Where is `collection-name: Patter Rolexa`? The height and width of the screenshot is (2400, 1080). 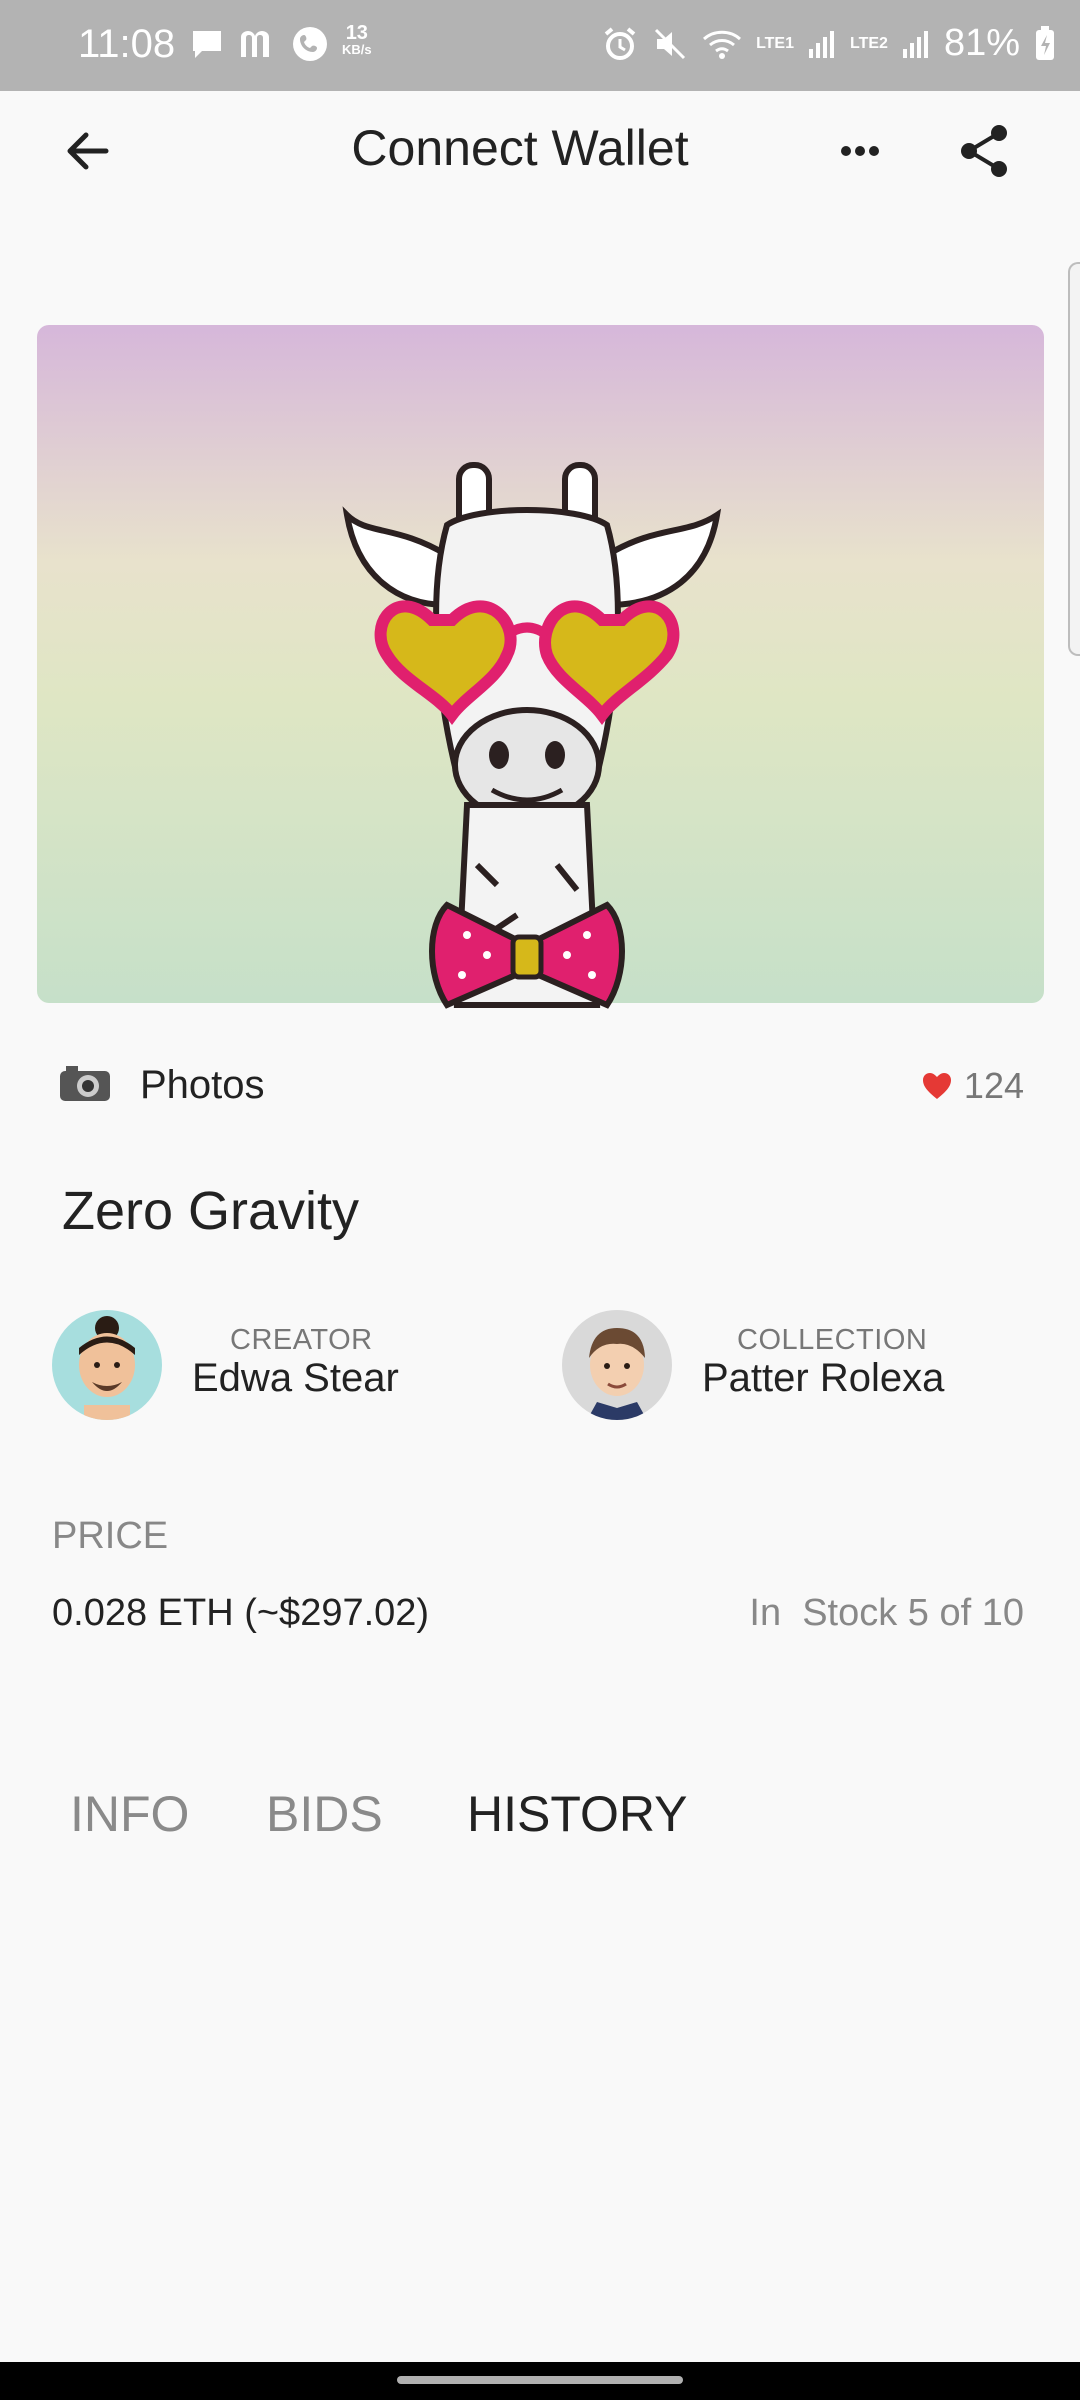
collection-name: Patter Rolexa is located at coordinates (823, 1378).